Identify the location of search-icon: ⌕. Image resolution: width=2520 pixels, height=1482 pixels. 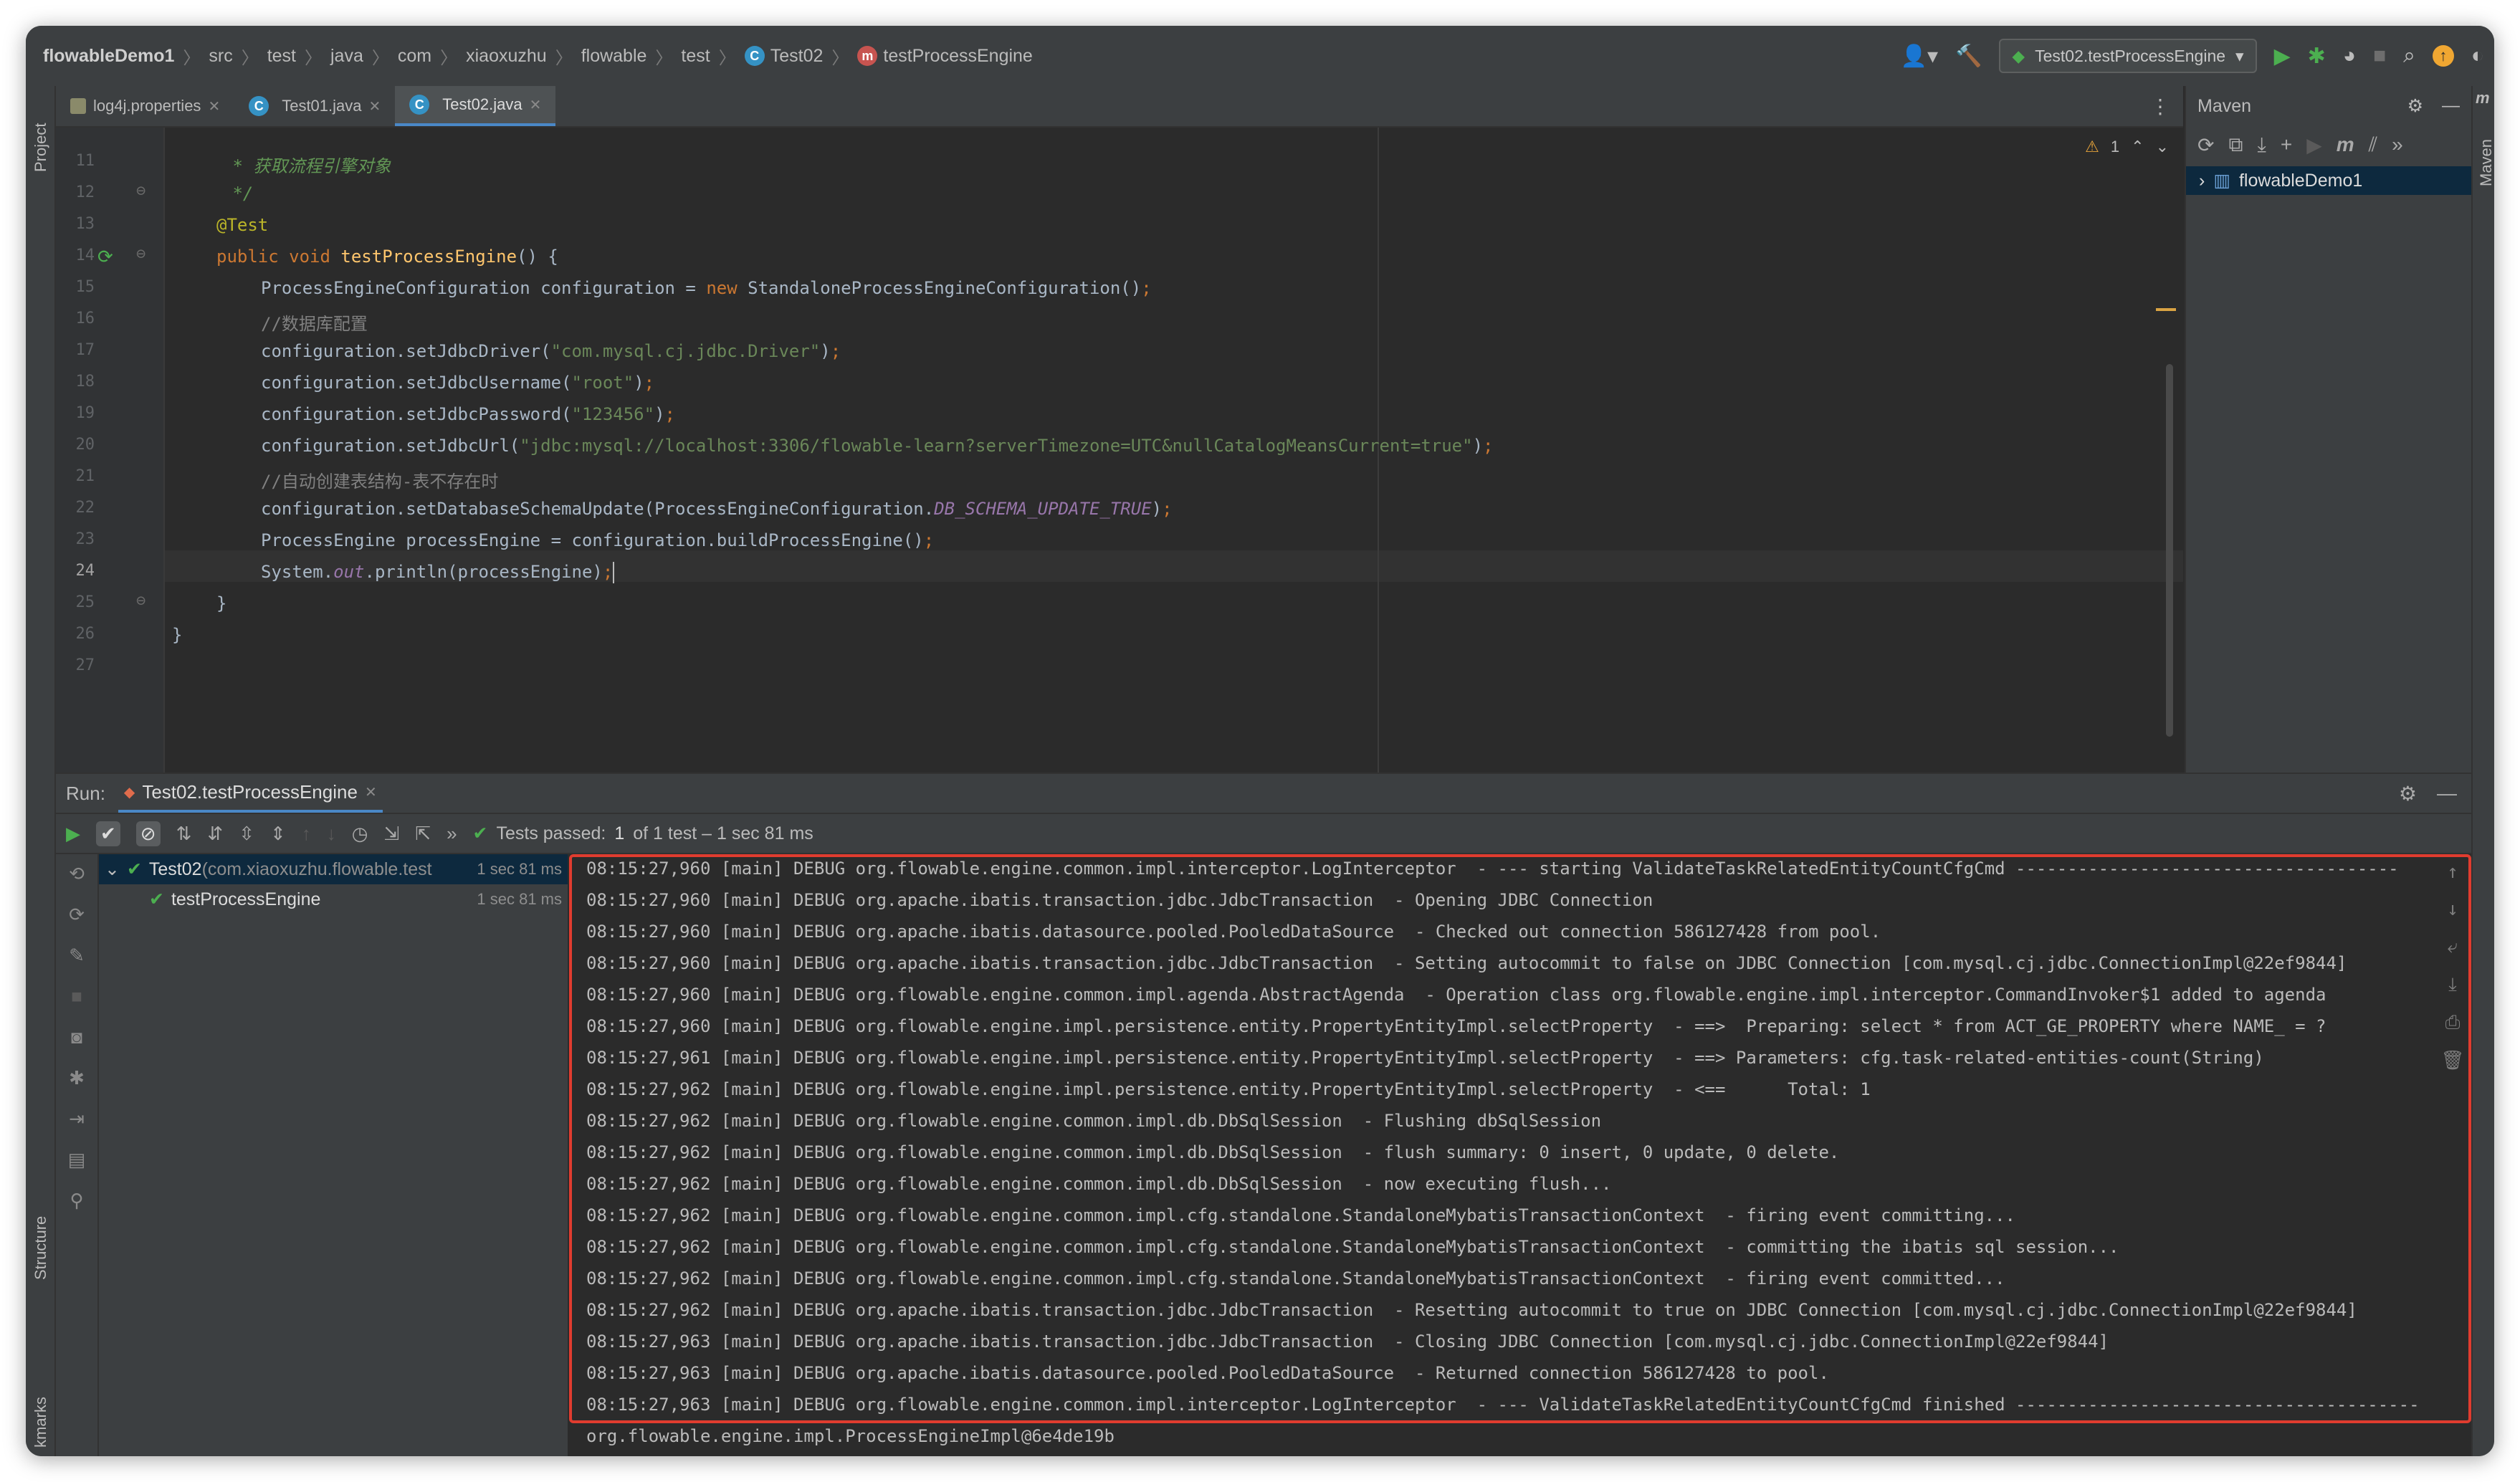
(2409, 56).